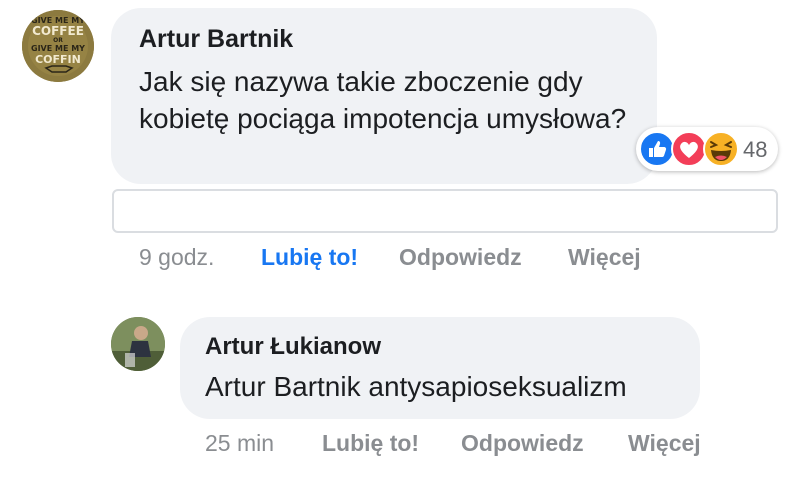 This screenshot has width=800, height=494. I want to click on avatar-artur-bartnik: GIVE ME MY COFFEE OR GIVE ME MY COFFIN, so click(58, 46).